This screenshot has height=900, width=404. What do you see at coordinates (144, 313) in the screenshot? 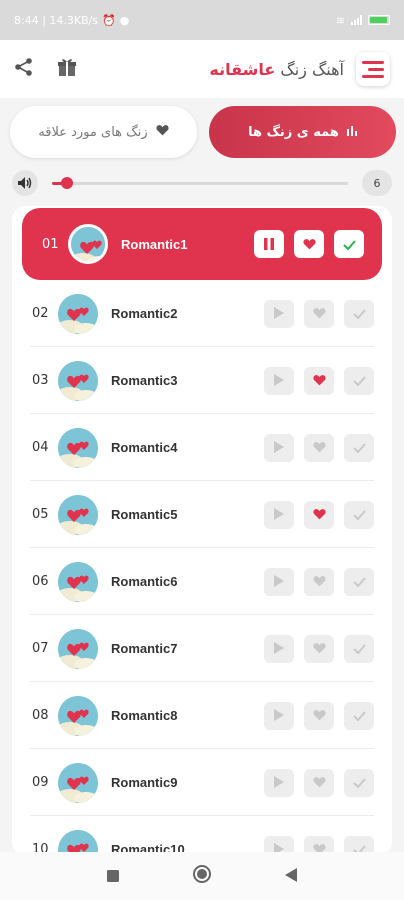
I see `track-title: Romantic2` at bounding box center [144, 313].